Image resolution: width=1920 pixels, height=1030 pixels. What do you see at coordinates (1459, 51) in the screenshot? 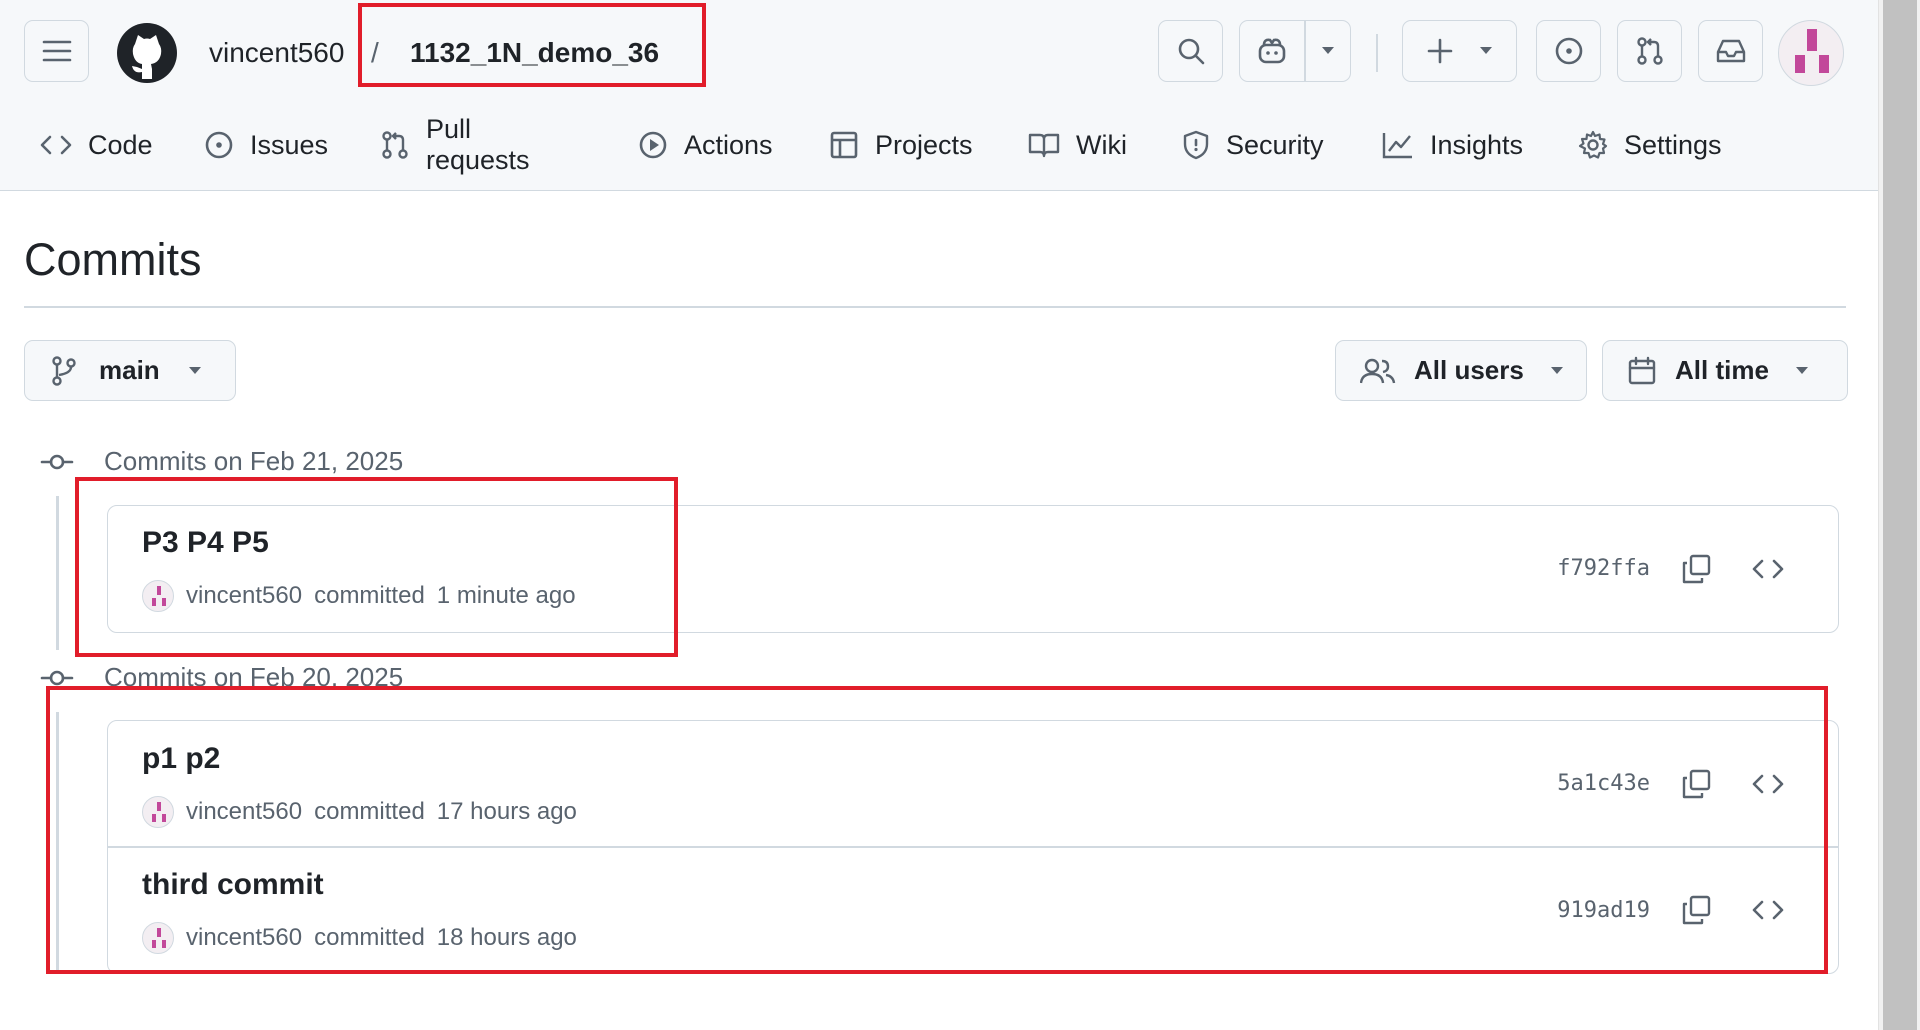
I see `create-new-button` at bounding box center [1459, 51].